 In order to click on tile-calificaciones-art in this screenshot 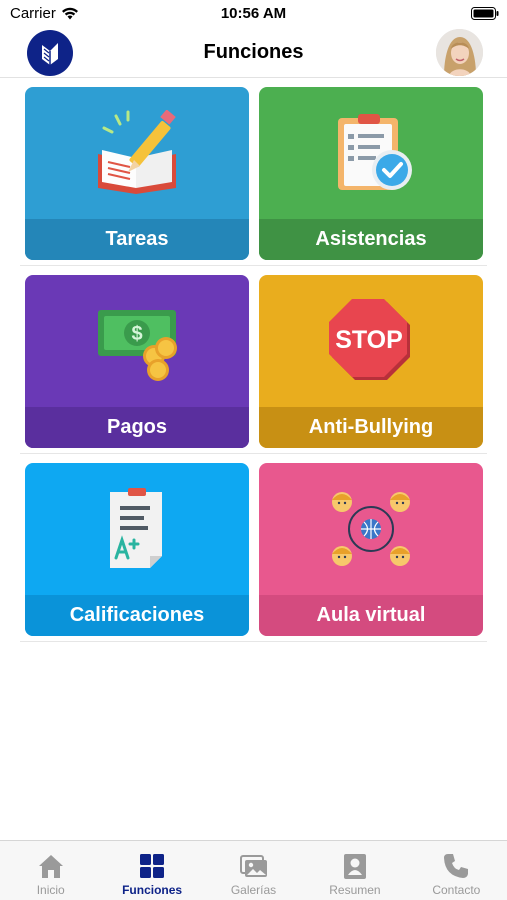, I will do `click(137, 529)`.